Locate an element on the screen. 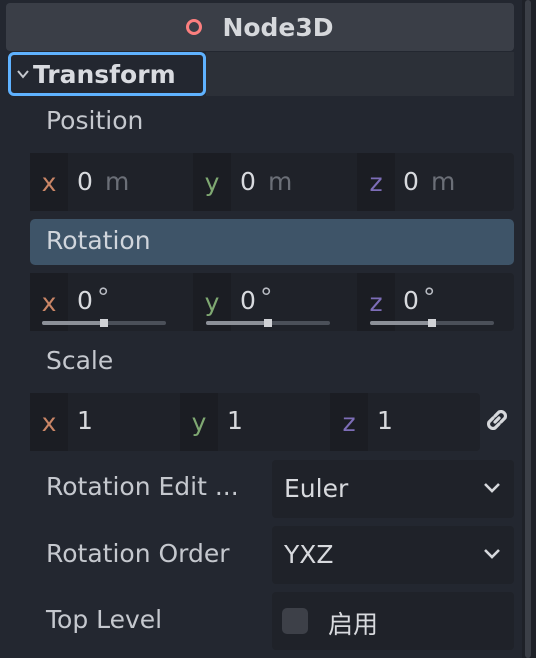 The width and height of the screenshot is (536, 658). section-title: Transform is located at coordinates (104, 74).